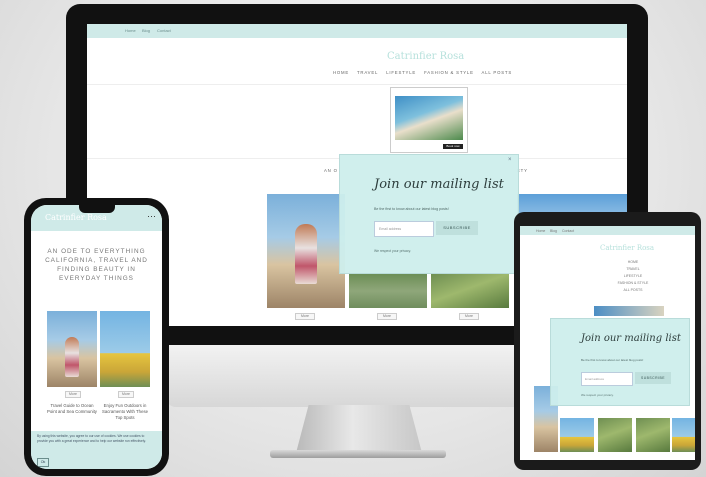 The height and width of the screenshot is (477, 706). What do you see at coordinates (126, 394) in the screenshot?
I see `phone-post-more-2: More` at bounding box center [126, 394].